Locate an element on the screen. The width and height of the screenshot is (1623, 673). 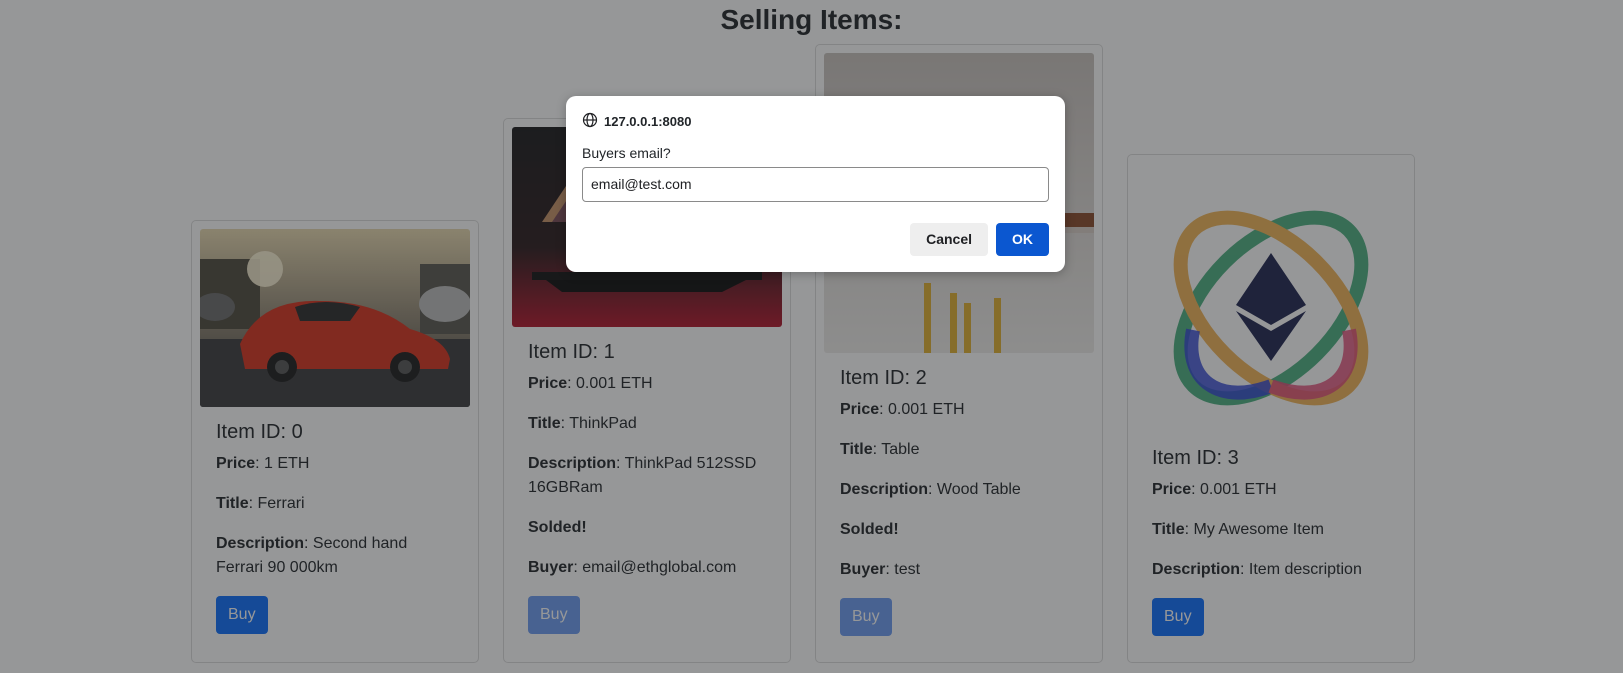
globe-icon is located at coordinates (590, 121).